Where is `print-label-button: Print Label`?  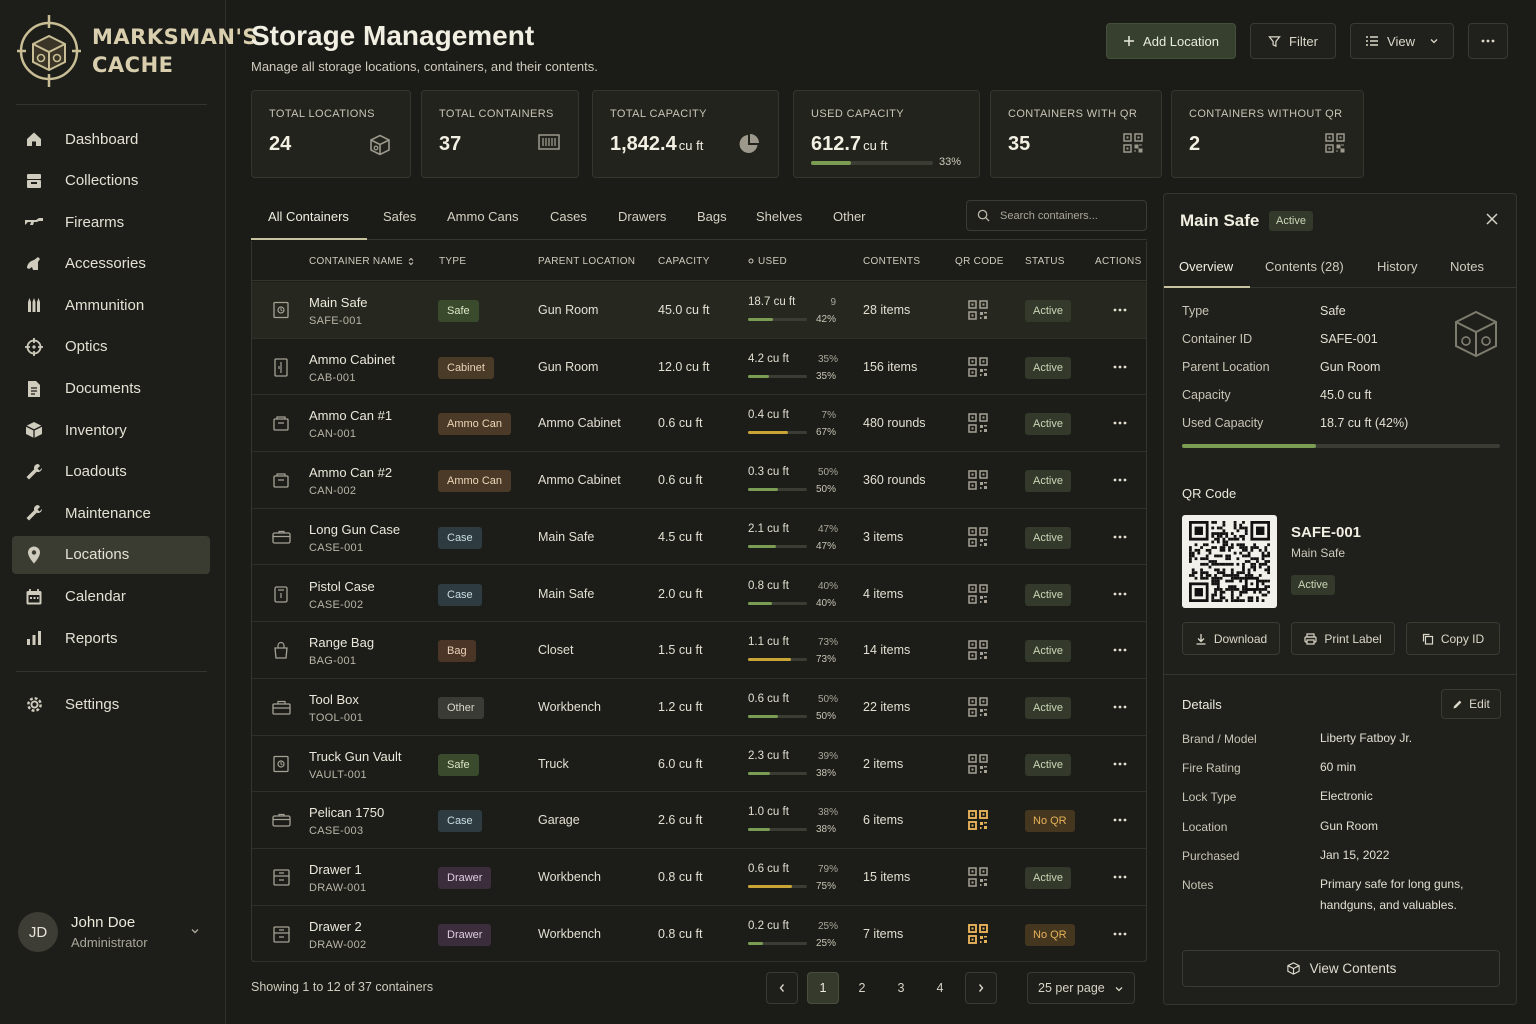 print-label-button: Print Label is located at coordinates (1343, 638).